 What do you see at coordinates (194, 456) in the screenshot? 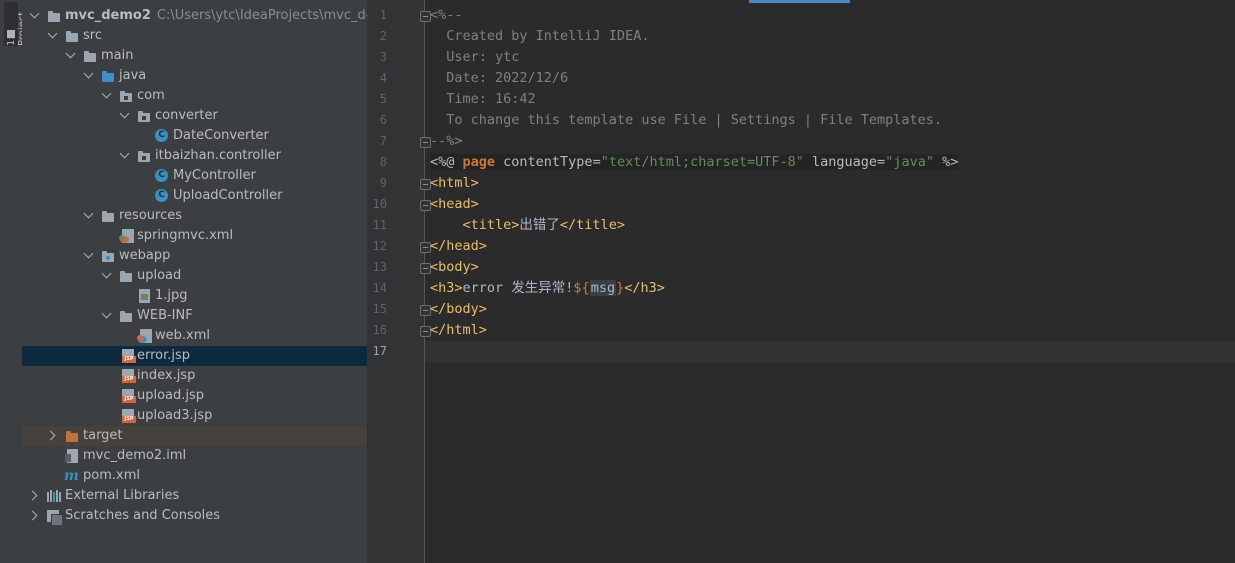
I see `tree-item-iml: mvc_demo2.iml` at bounding box center [194, 456].